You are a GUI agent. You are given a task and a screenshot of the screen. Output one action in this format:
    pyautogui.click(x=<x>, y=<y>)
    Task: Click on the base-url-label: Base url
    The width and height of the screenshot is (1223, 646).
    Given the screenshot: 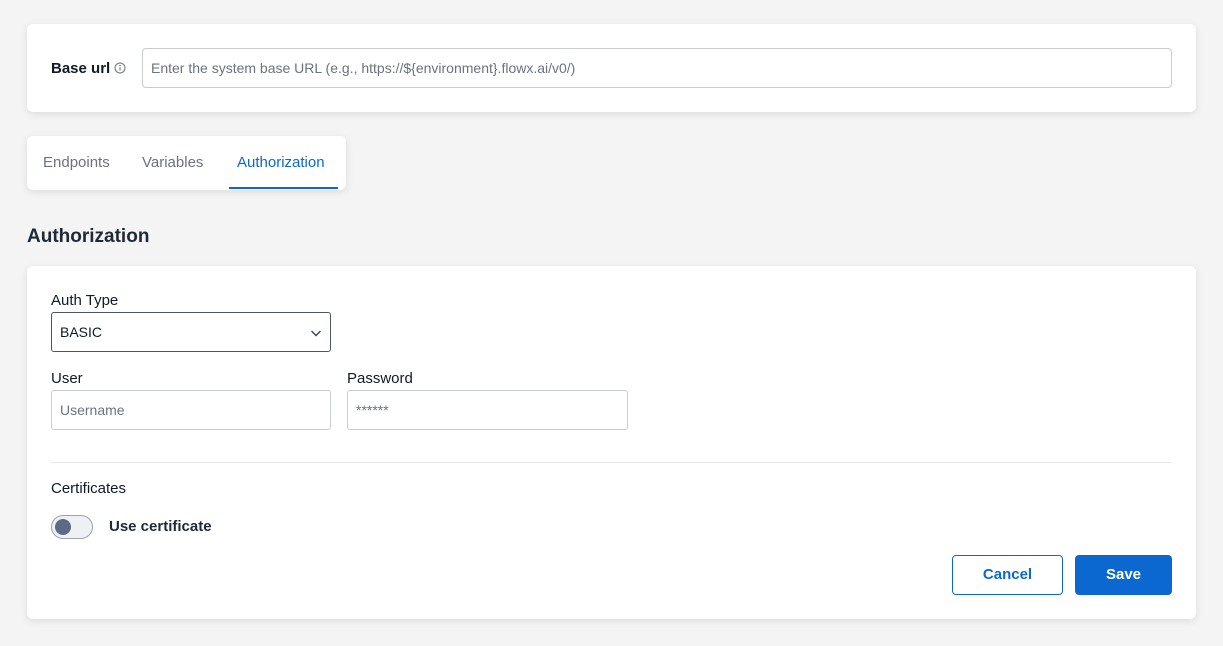 What is the action you would take?
    pyautogui.click(x=81, y=68)
    